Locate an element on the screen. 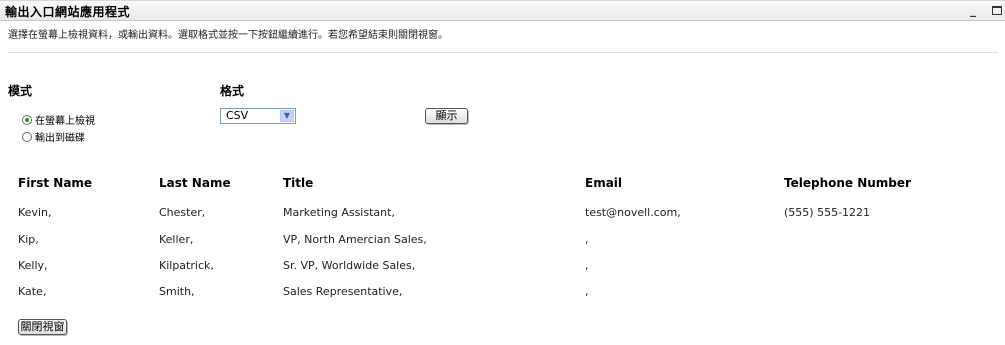  close-window-button: 關閉視窗 is located at coordinates (42, 327).